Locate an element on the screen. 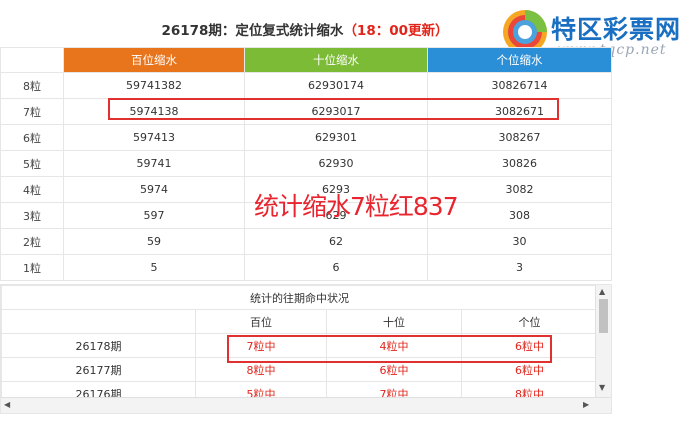  logo-name: 特区彩票网 is located at coordinates (616, 29).